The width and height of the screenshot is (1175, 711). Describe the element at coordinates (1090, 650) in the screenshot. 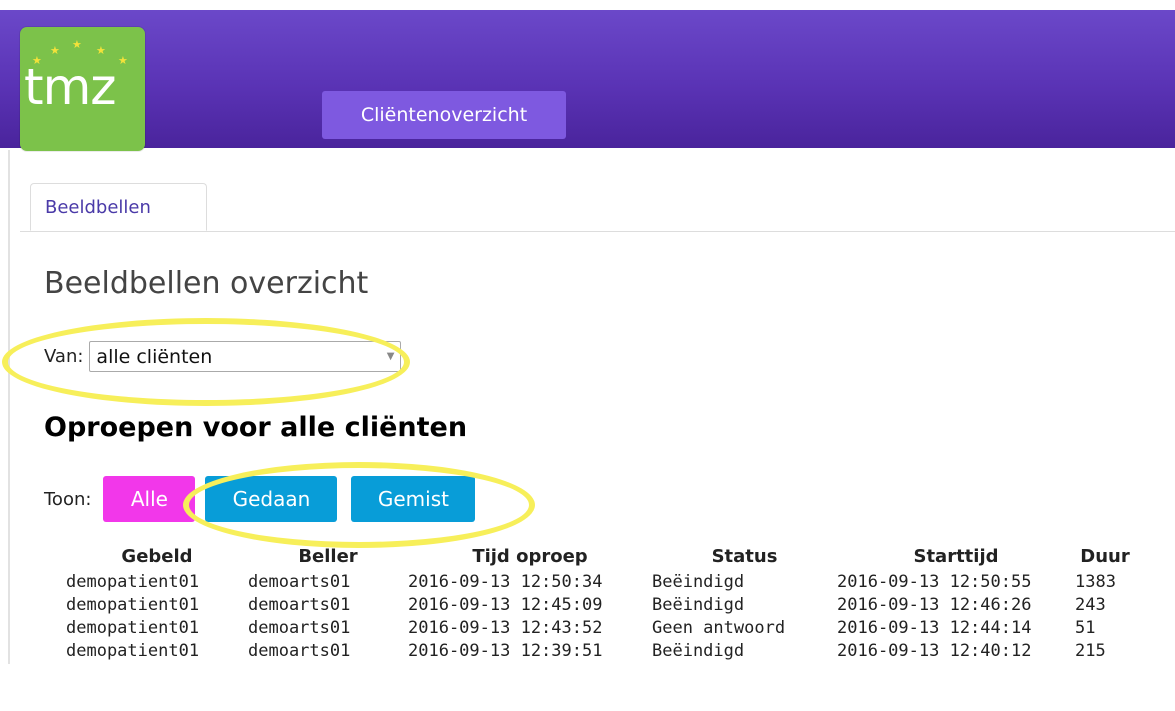

I see `cell-duur: 215` at that location.